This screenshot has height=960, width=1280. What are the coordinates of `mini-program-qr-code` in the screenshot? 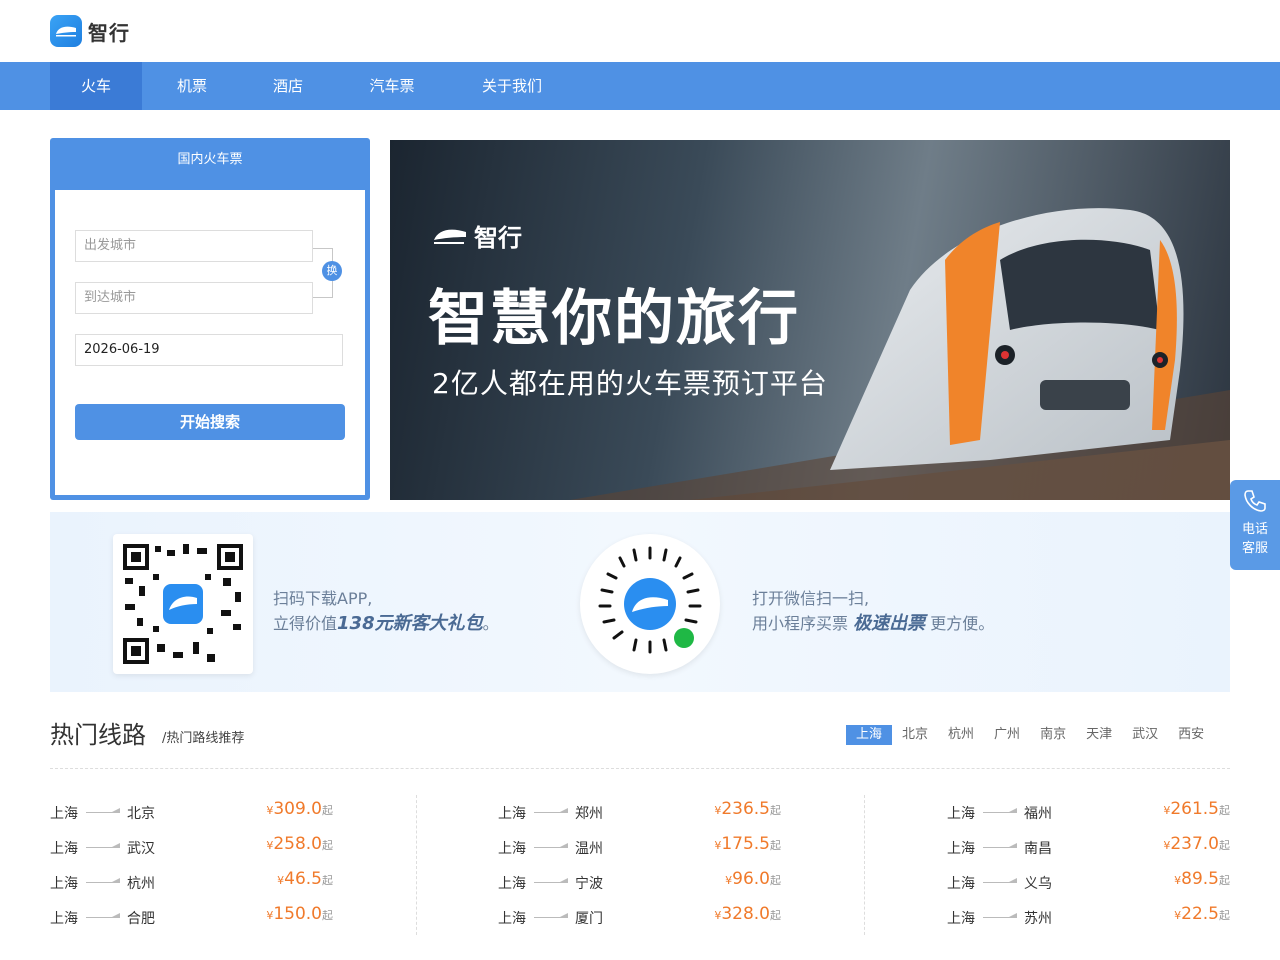 It's located at (650, 604).